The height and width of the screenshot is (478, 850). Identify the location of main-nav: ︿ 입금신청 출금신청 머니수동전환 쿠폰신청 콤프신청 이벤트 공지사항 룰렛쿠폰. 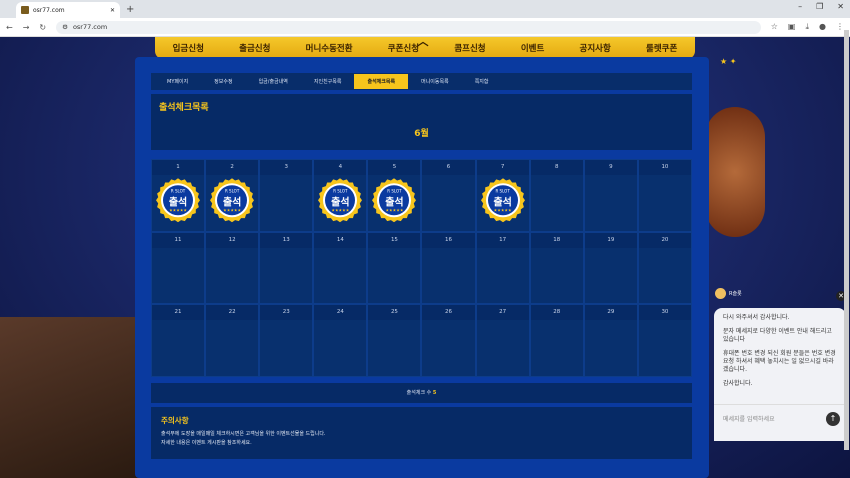
(425, 48).